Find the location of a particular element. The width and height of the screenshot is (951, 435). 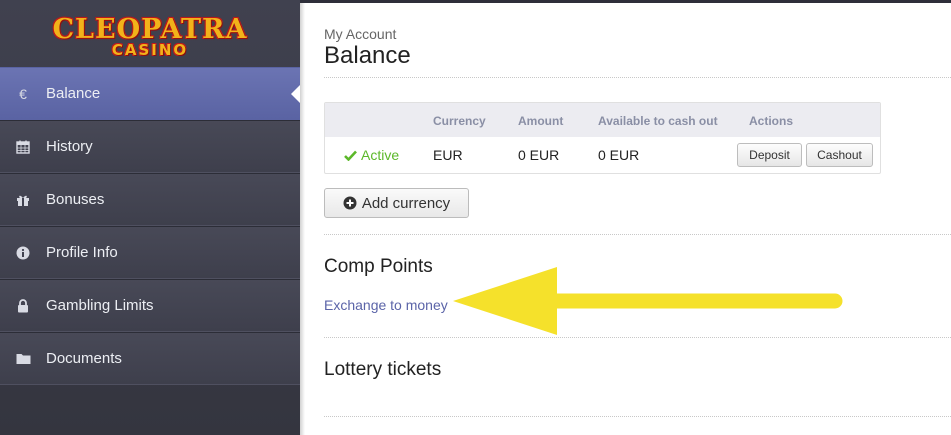

gift-icon is located at coordinates (23, 200).